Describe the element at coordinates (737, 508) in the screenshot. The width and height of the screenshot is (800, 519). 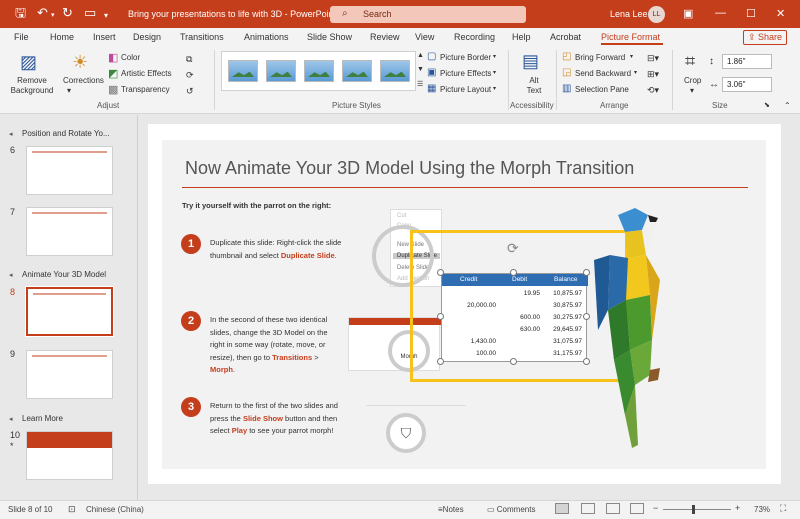
I see `zoom-in-icon: +` at that location.